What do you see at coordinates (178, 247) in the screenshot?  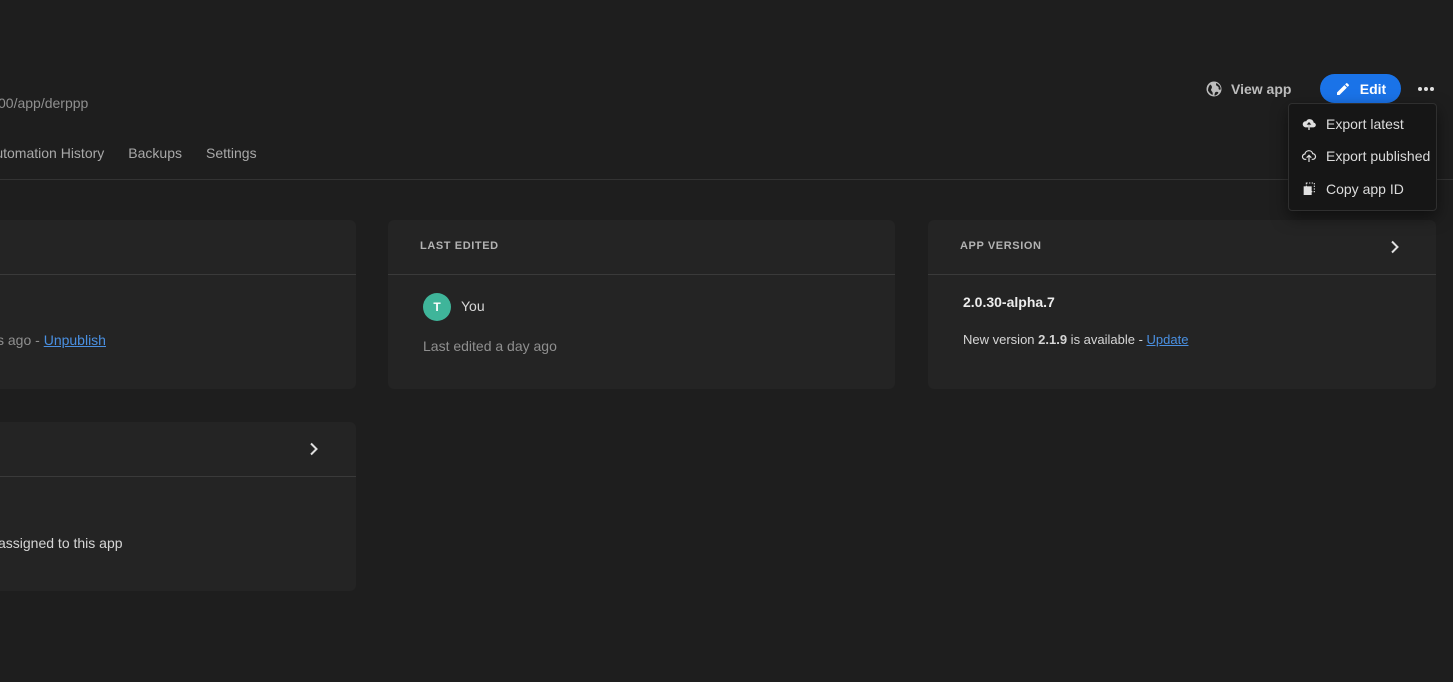 I see `status-card-header` at bounding box center [178, 247].